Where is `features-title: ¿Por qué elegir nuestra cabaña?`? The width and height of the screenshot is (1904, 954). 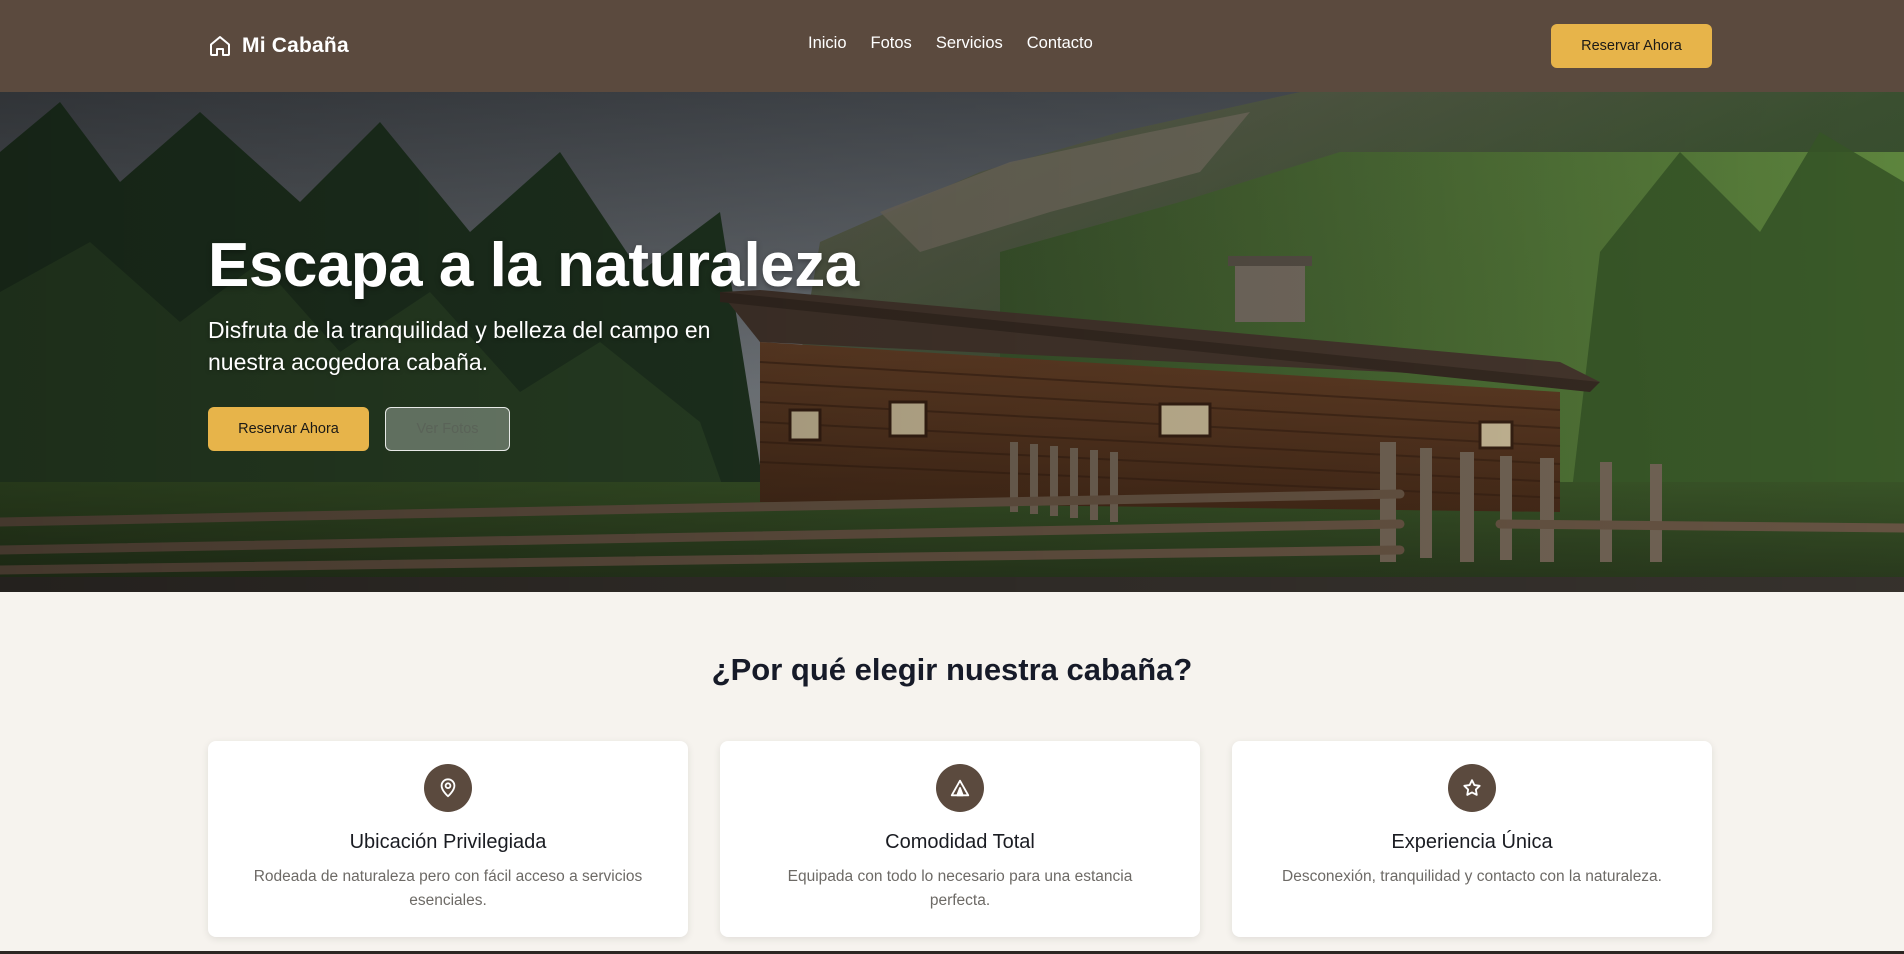
features-title: ¿Por qué elegir nuestra cabaña? is located at coordinates (952, 669).